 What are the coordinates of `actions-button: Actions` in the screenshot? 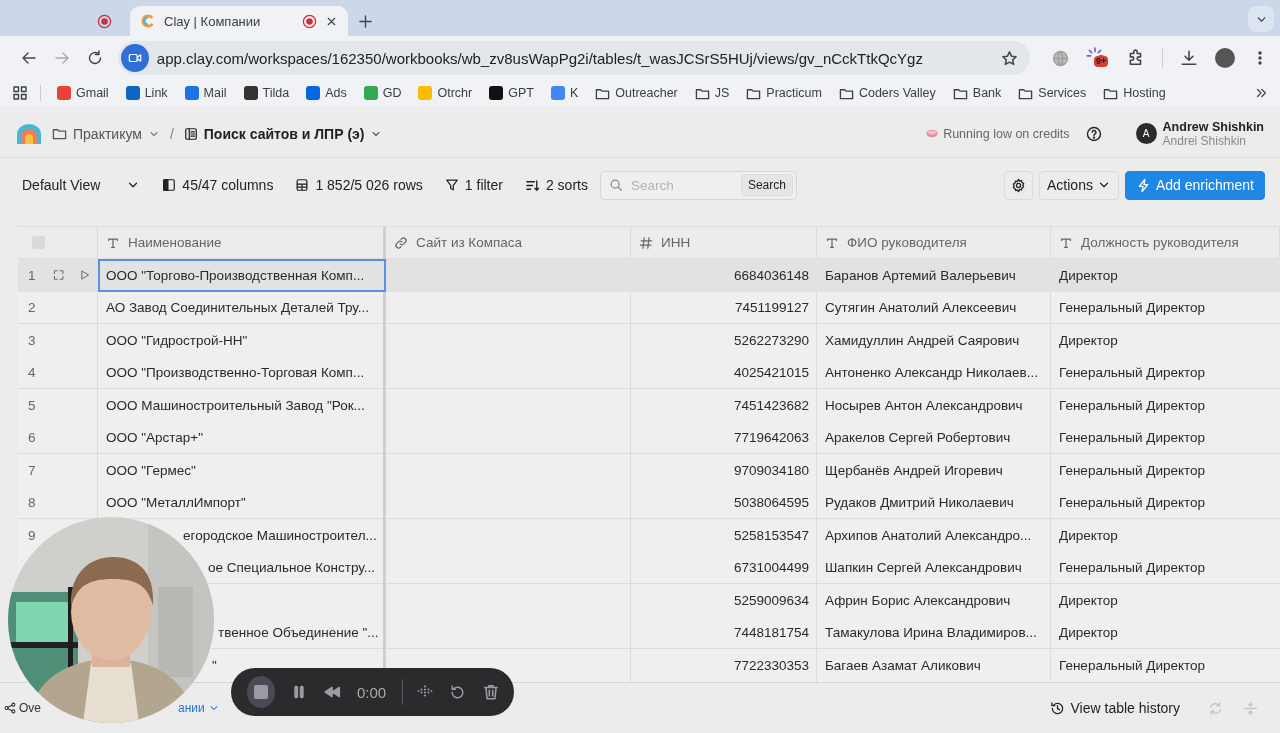 It's located at (1079, 185).